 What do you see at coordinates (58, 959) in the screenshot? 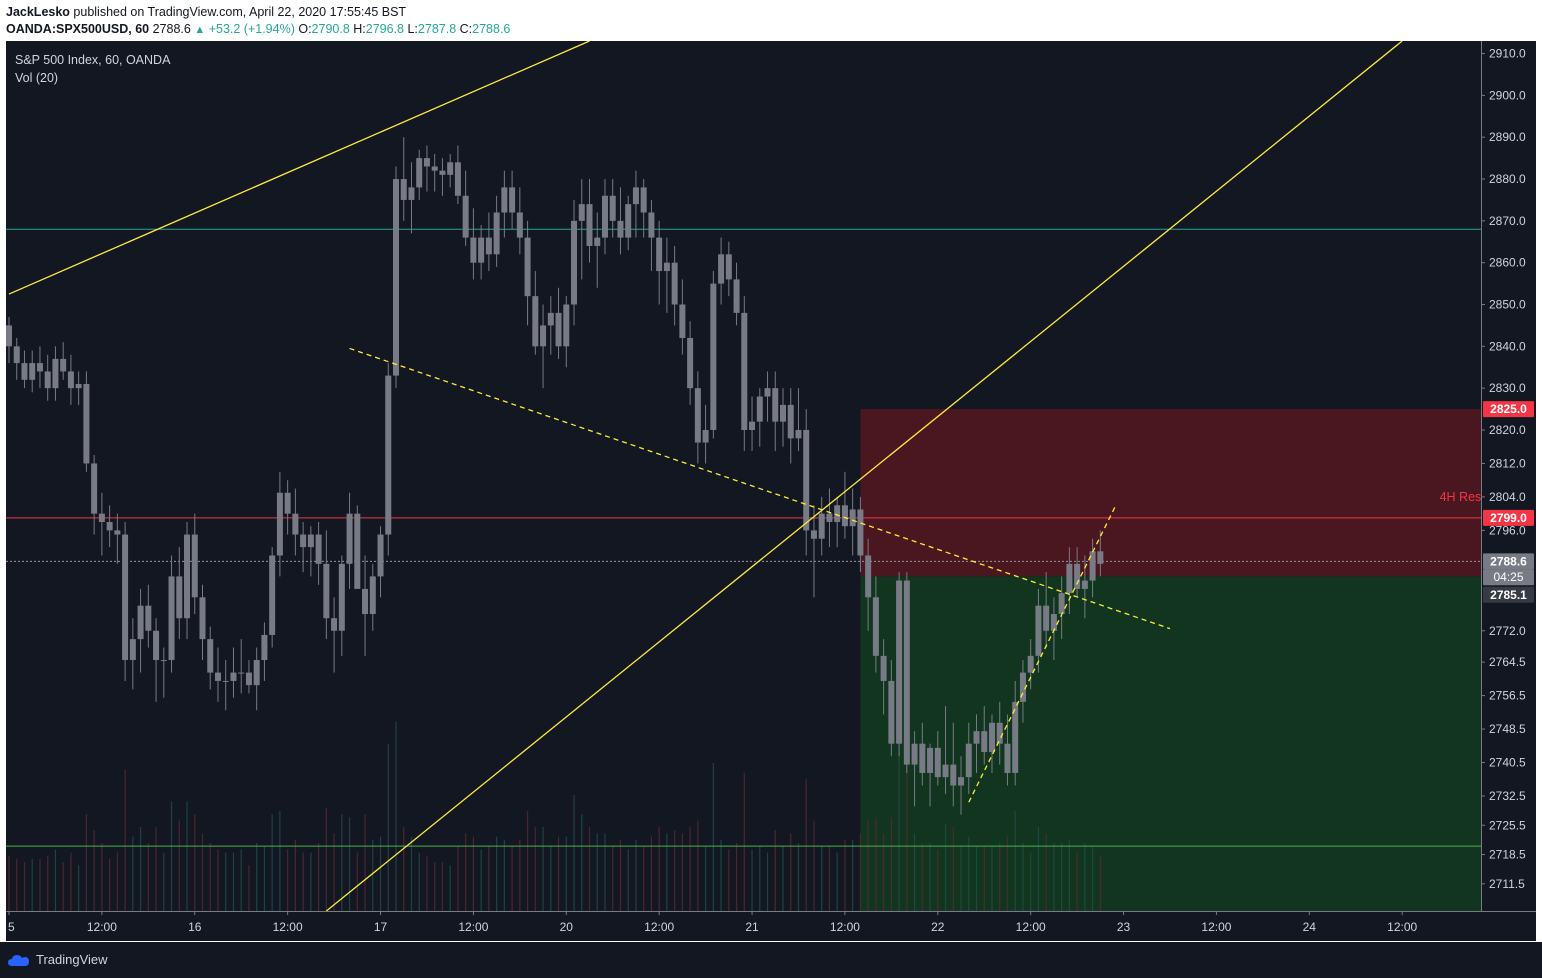
I see `tradingview-logo: TradingView` at bounding box center [58, 959].